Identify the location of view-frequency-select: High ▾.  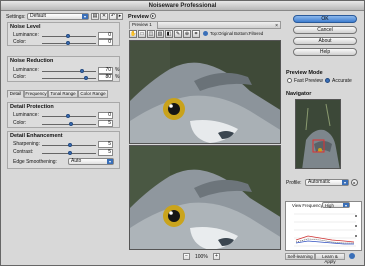
(336, 205).